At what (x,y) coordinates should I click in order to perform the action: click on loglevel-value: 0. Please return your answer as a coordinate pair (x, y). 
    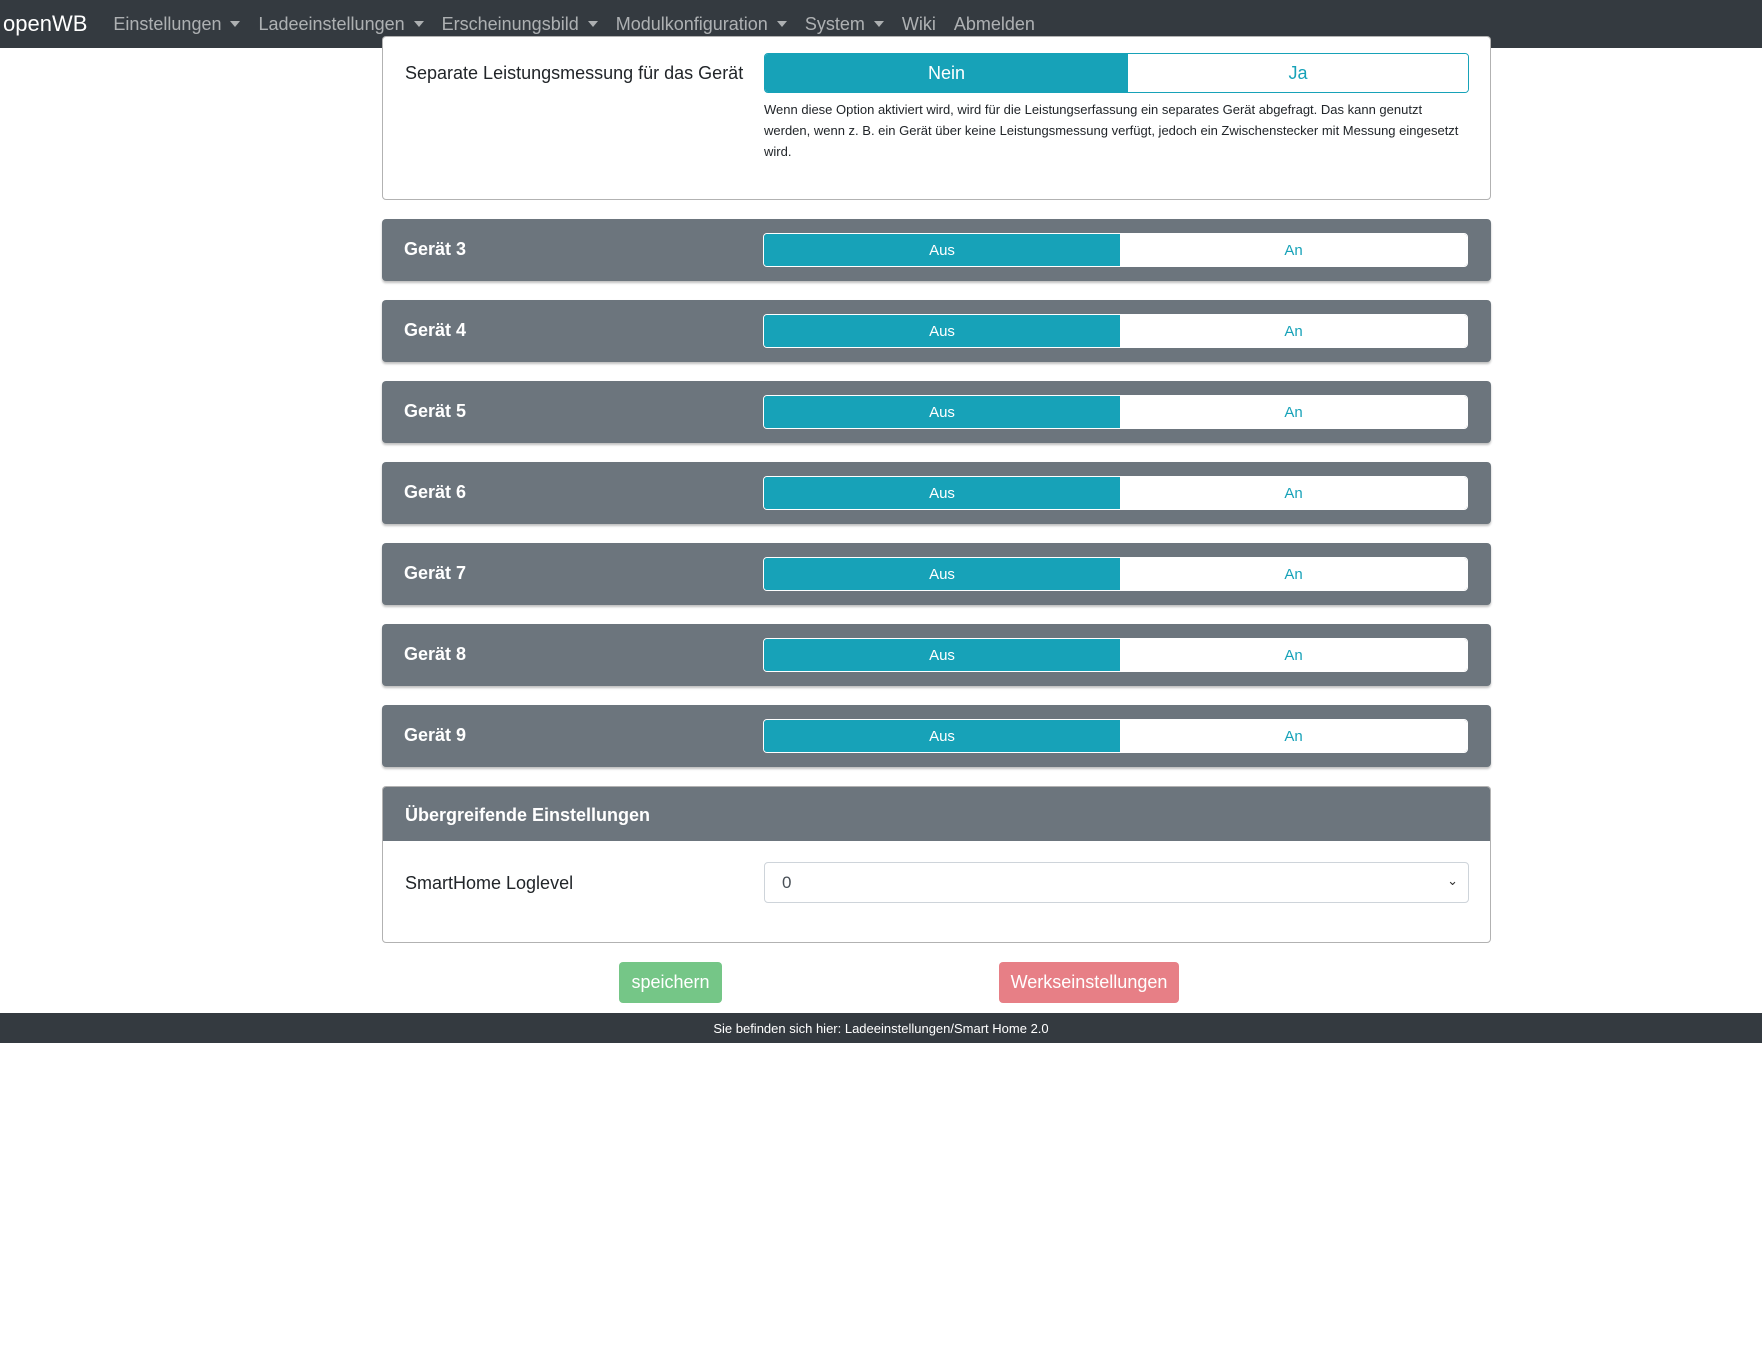
    Looking at the image, I should click on (787, 882).